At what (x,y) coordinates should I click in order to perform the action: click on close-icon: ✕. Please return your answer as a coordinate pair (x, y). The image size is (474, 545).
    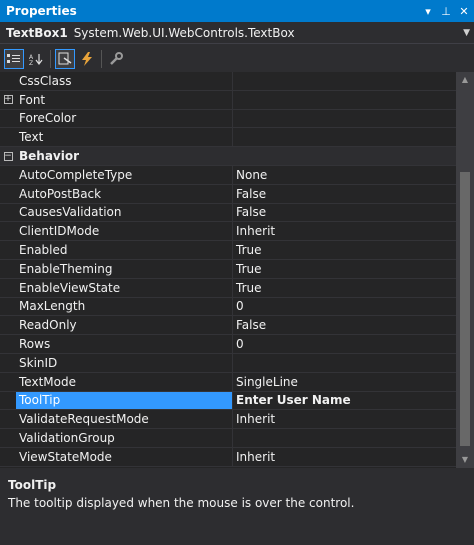
    Looking at the image, I should click on (464, 11).